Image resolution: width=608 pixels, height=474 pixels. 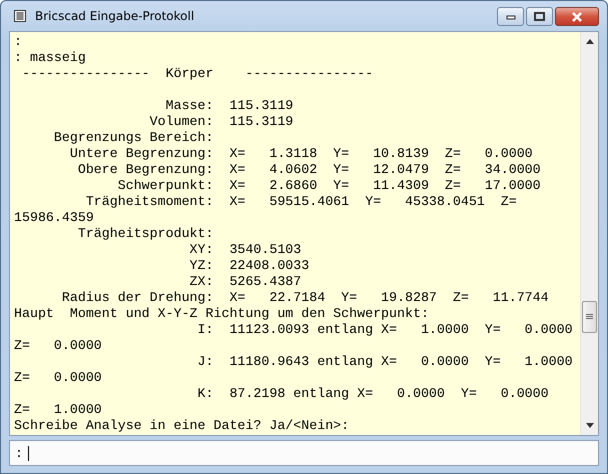 I want to click on log-line: Masse: 115.3119, so click(x=229, y=105).